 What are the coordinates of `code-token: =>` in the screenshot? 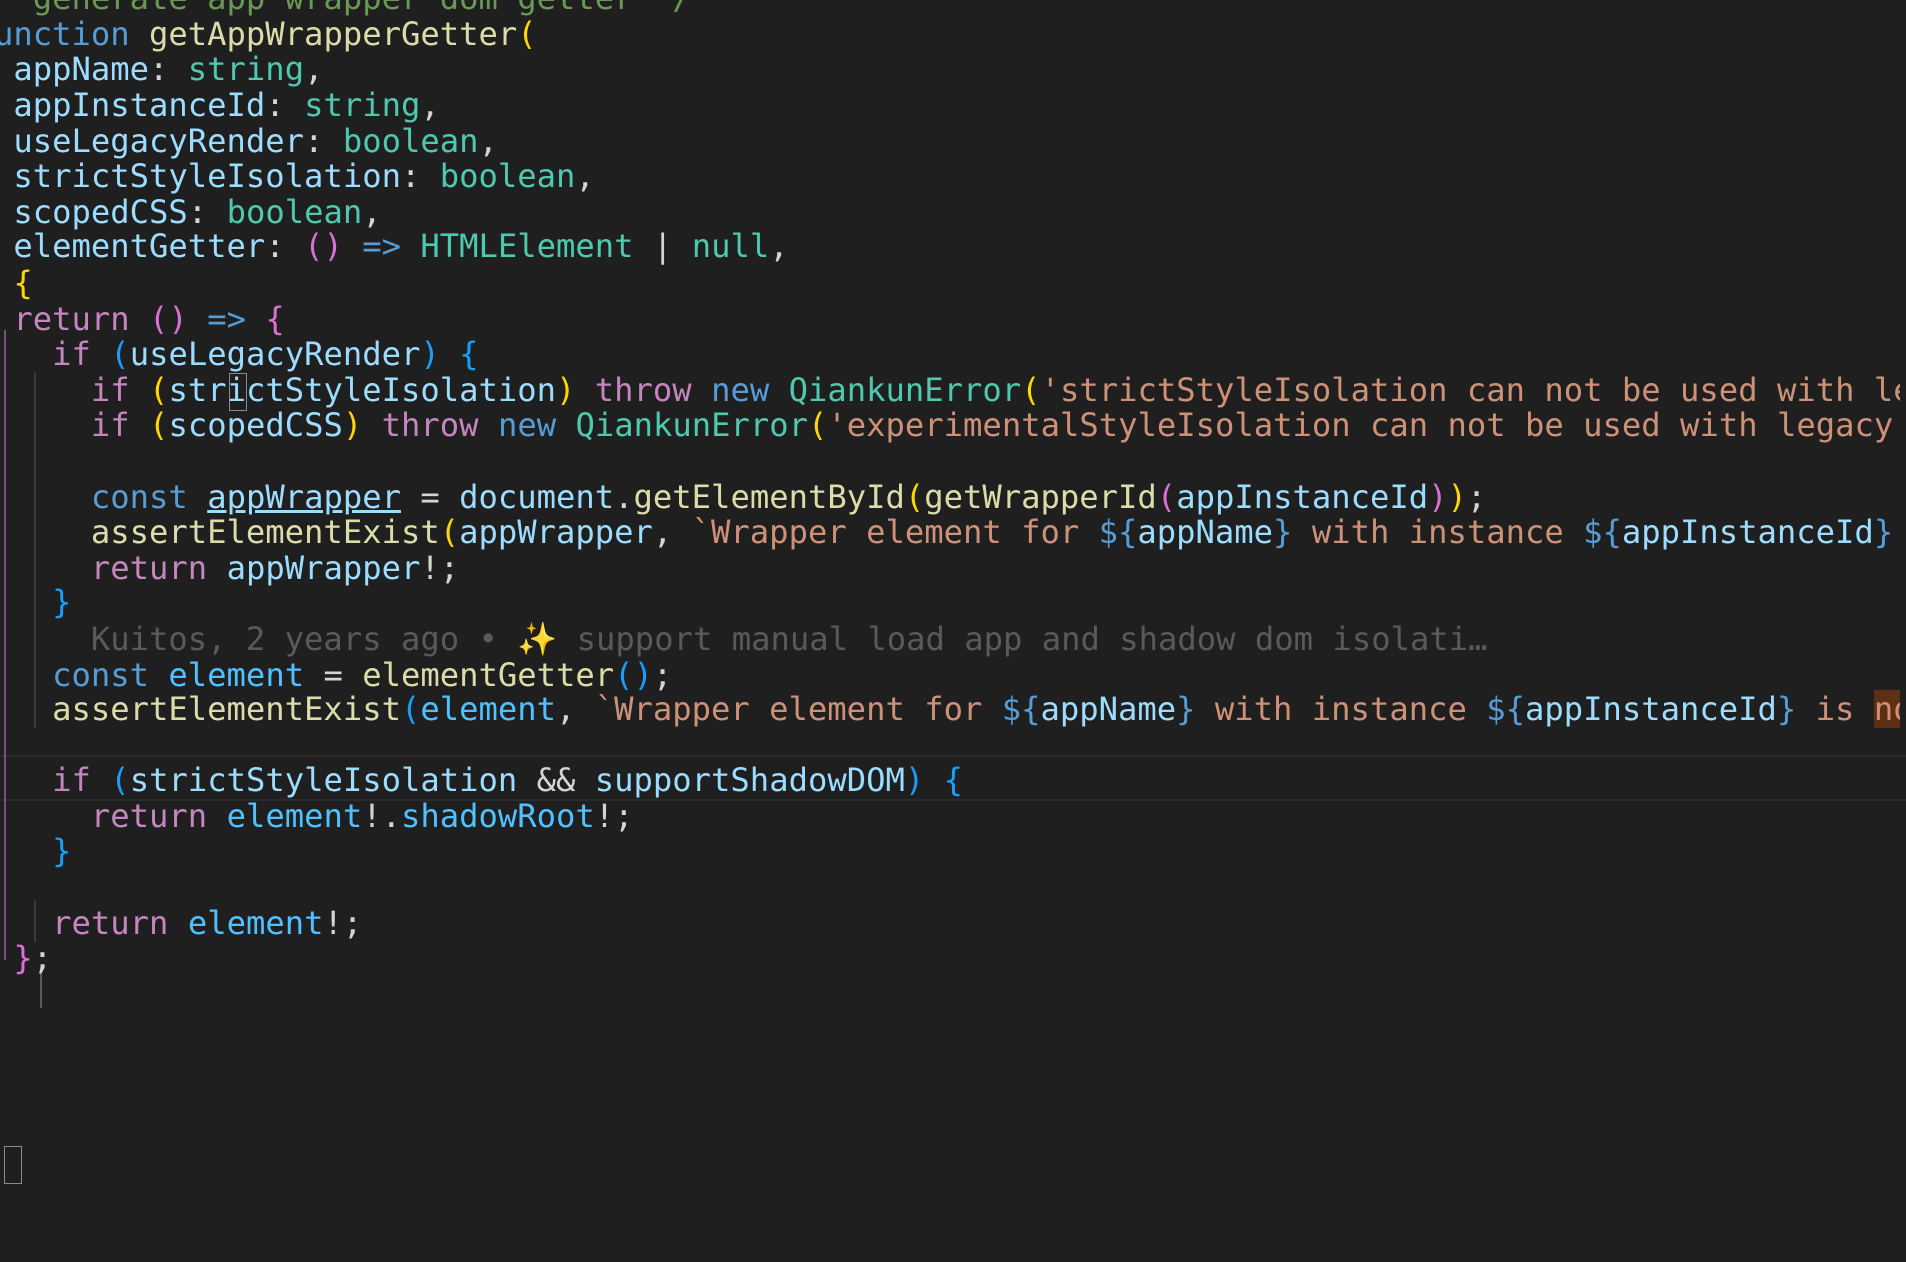 It's located at (381, 246).